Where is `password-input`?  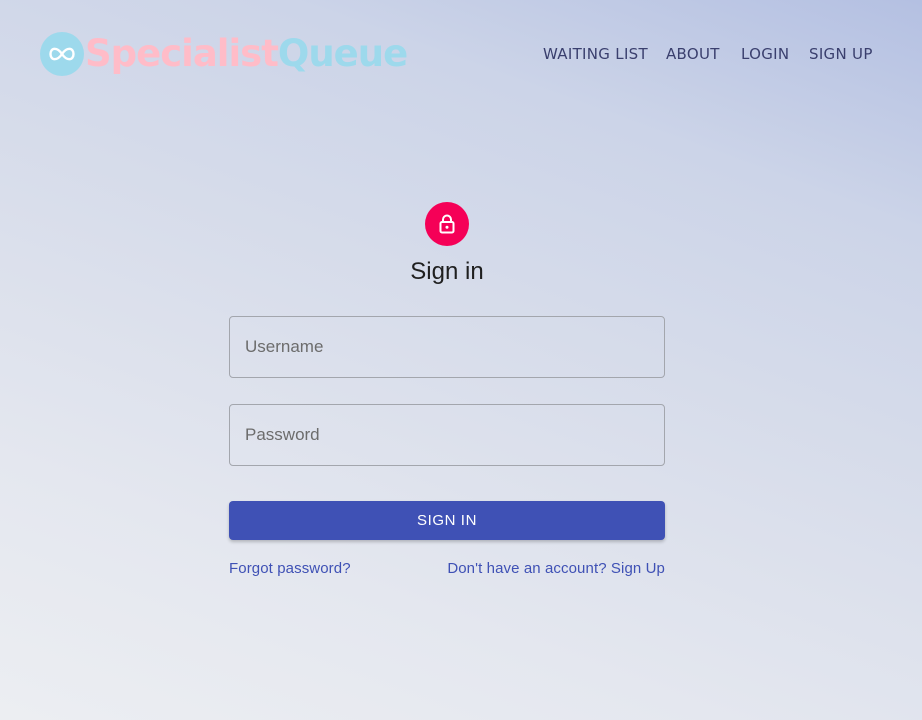
password-input is located at coordinates (447, 435).